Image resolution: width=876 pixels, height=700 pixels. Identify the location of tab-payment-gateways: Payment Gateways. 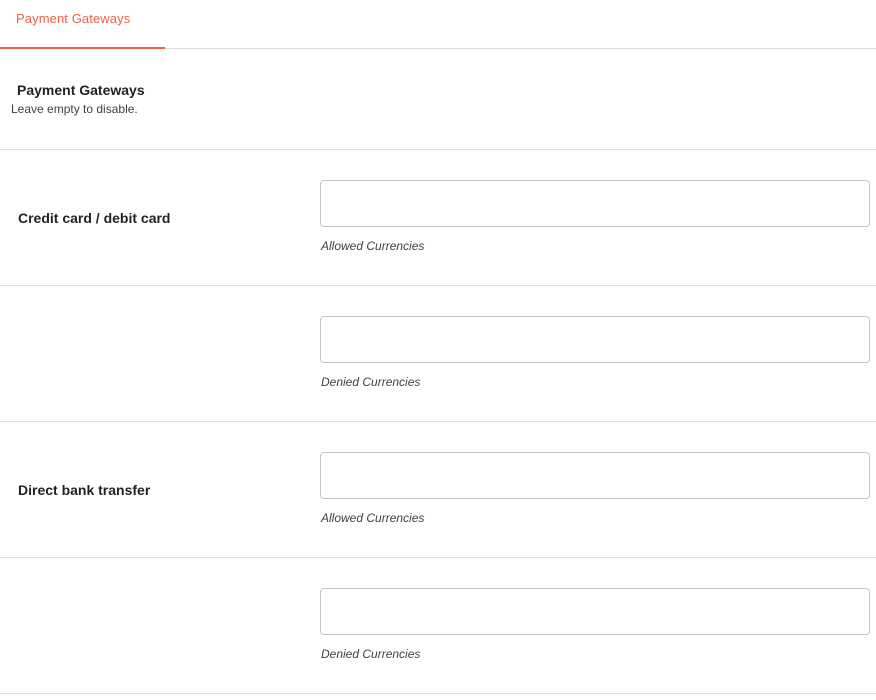
(82, 24).